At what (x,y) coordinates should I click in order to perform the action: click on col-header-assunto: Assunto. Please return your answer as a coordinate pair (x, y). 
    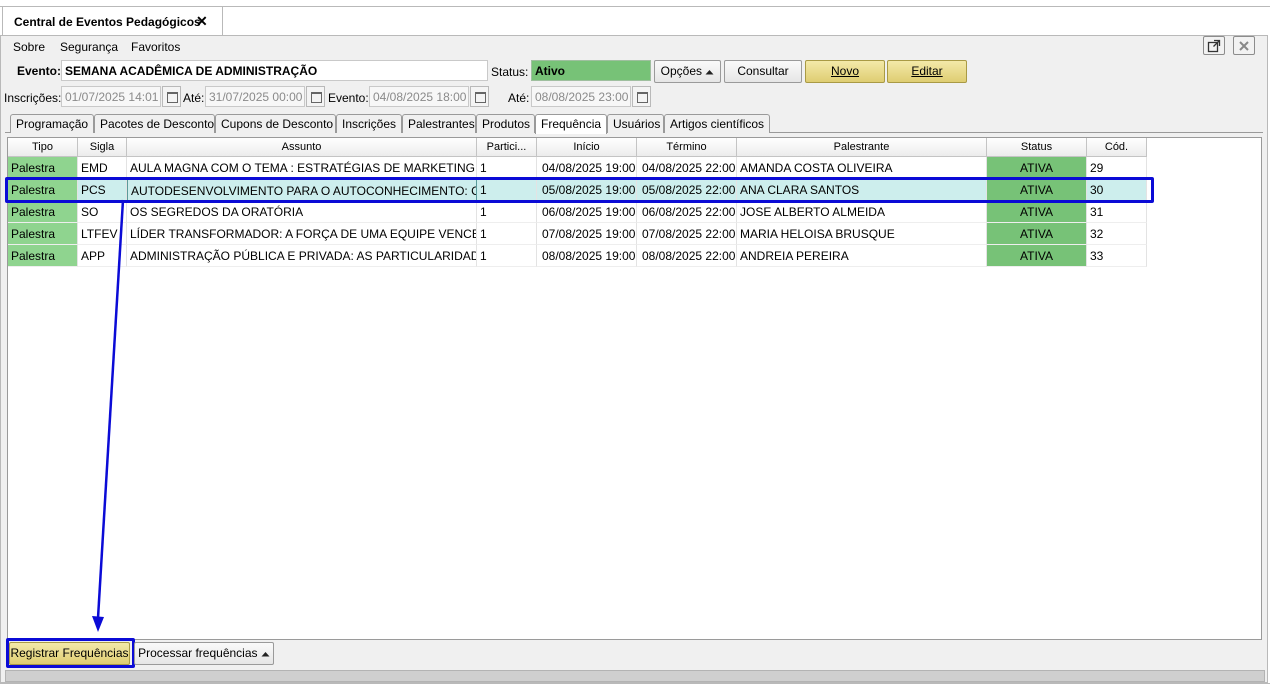
    Looking at the image, I should click on (302, 147).